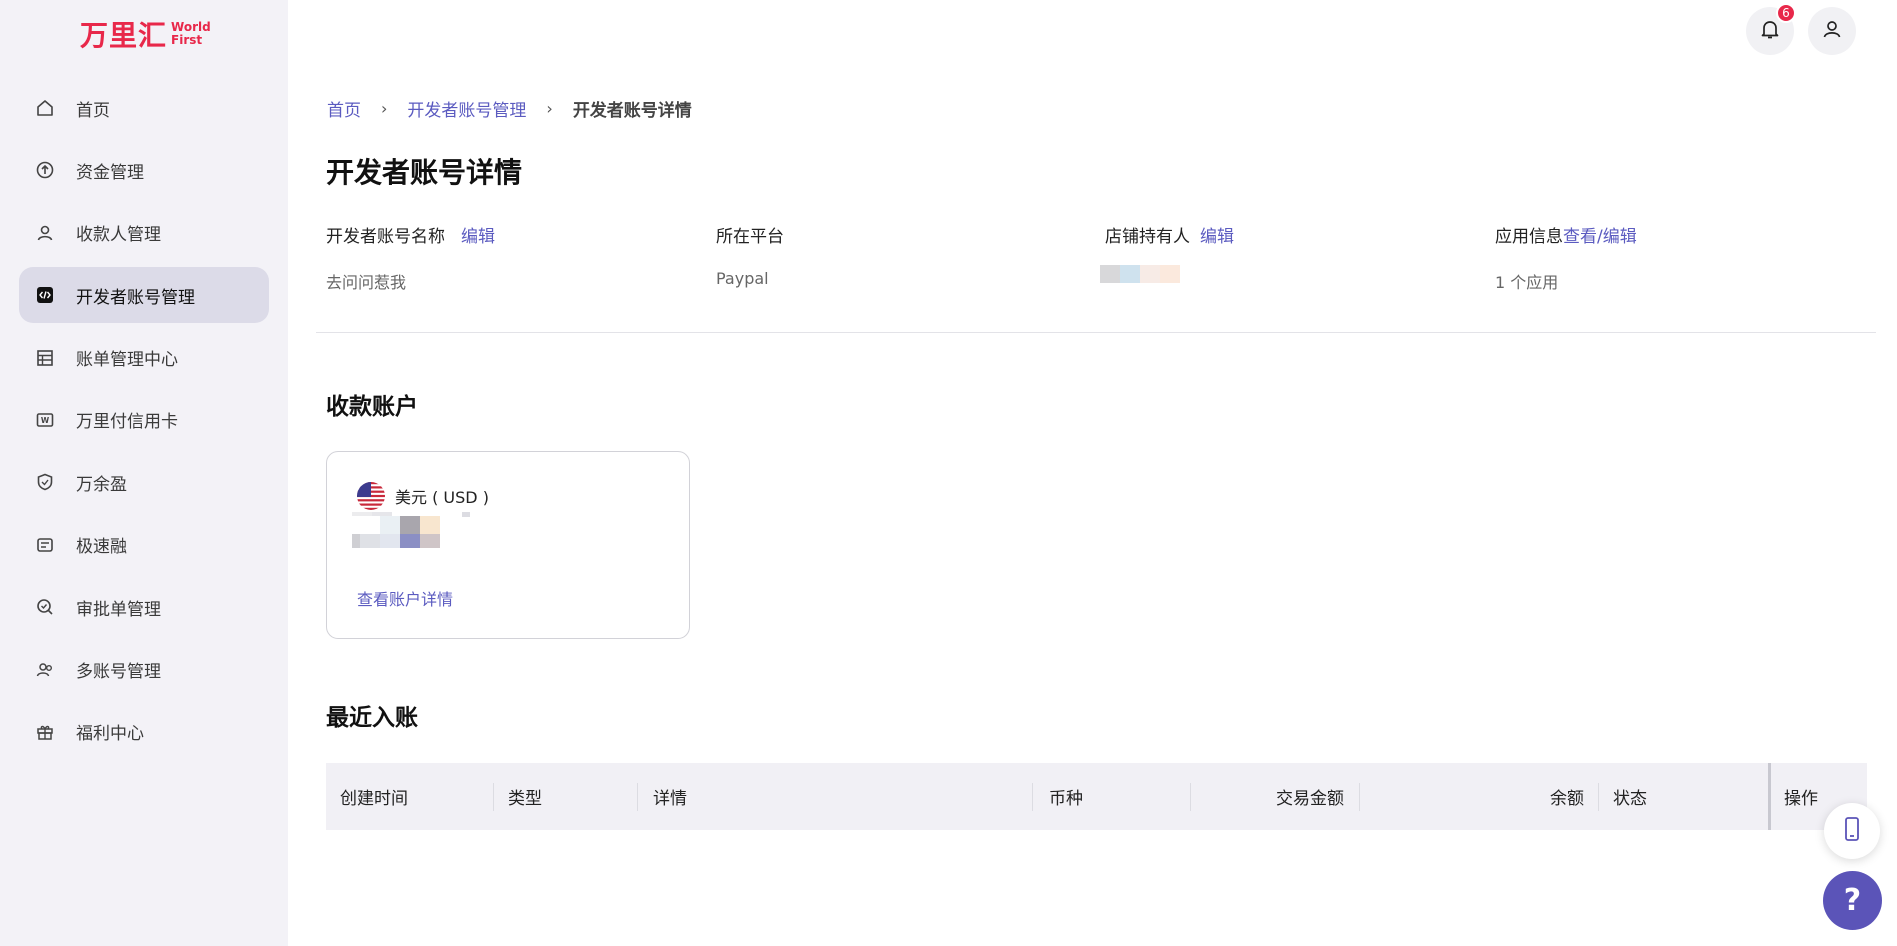 The height and width of the screenshot is (946, 1897). What do you see at coordinates (466, 108) in the screenshot?
I see `breadcrumb-parent-link: 开发者账号管理` at bounding box center [466, 108].